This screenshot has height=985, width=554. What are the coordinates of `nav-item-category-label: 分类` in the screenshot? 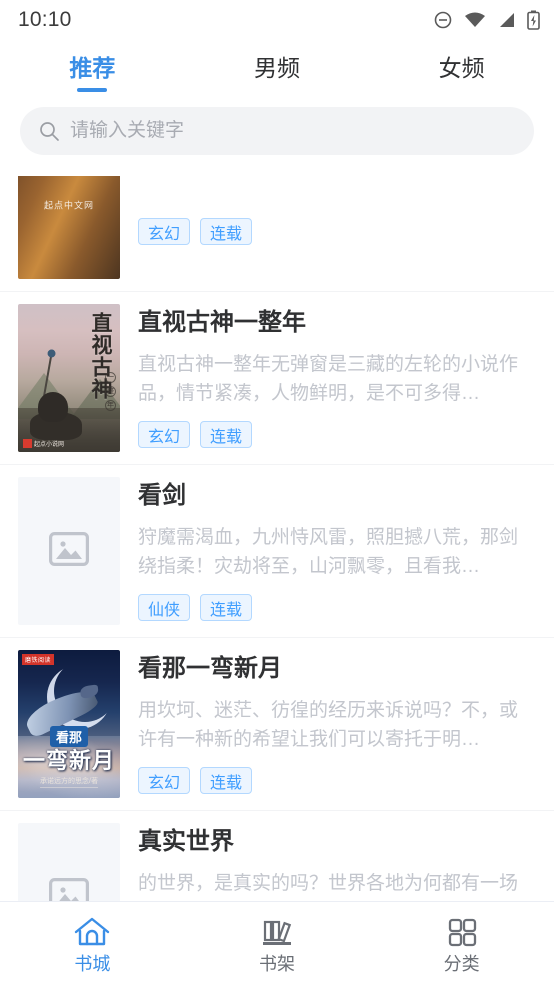 It's located at (461, 963).